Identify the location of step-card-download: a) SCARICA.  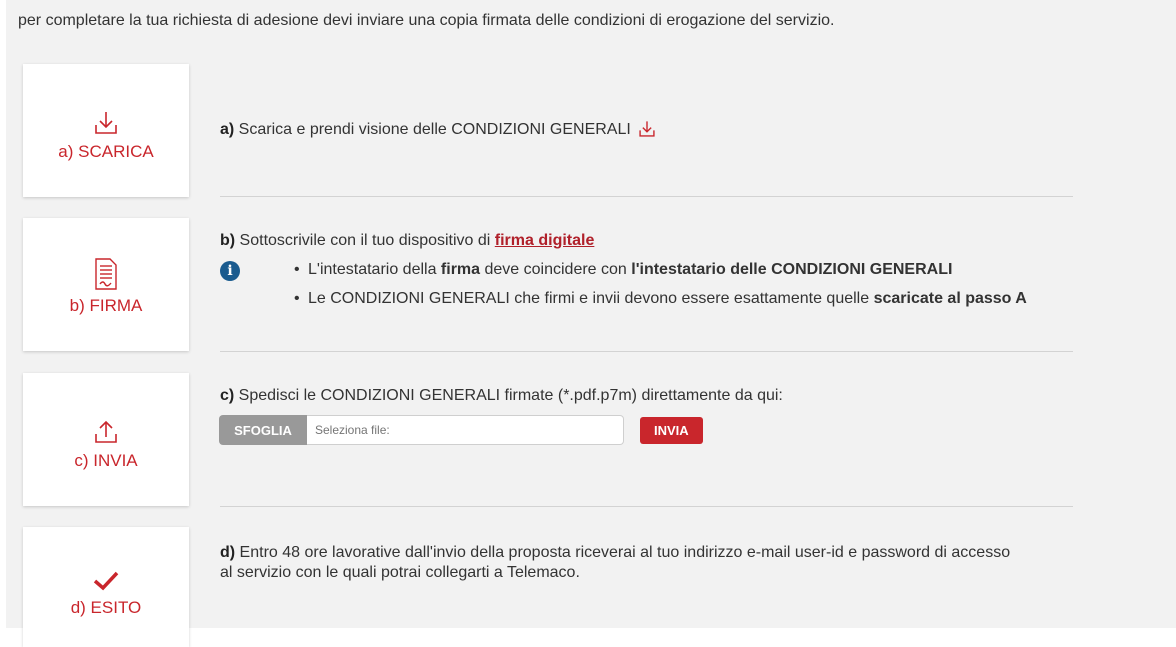
(106, 130).